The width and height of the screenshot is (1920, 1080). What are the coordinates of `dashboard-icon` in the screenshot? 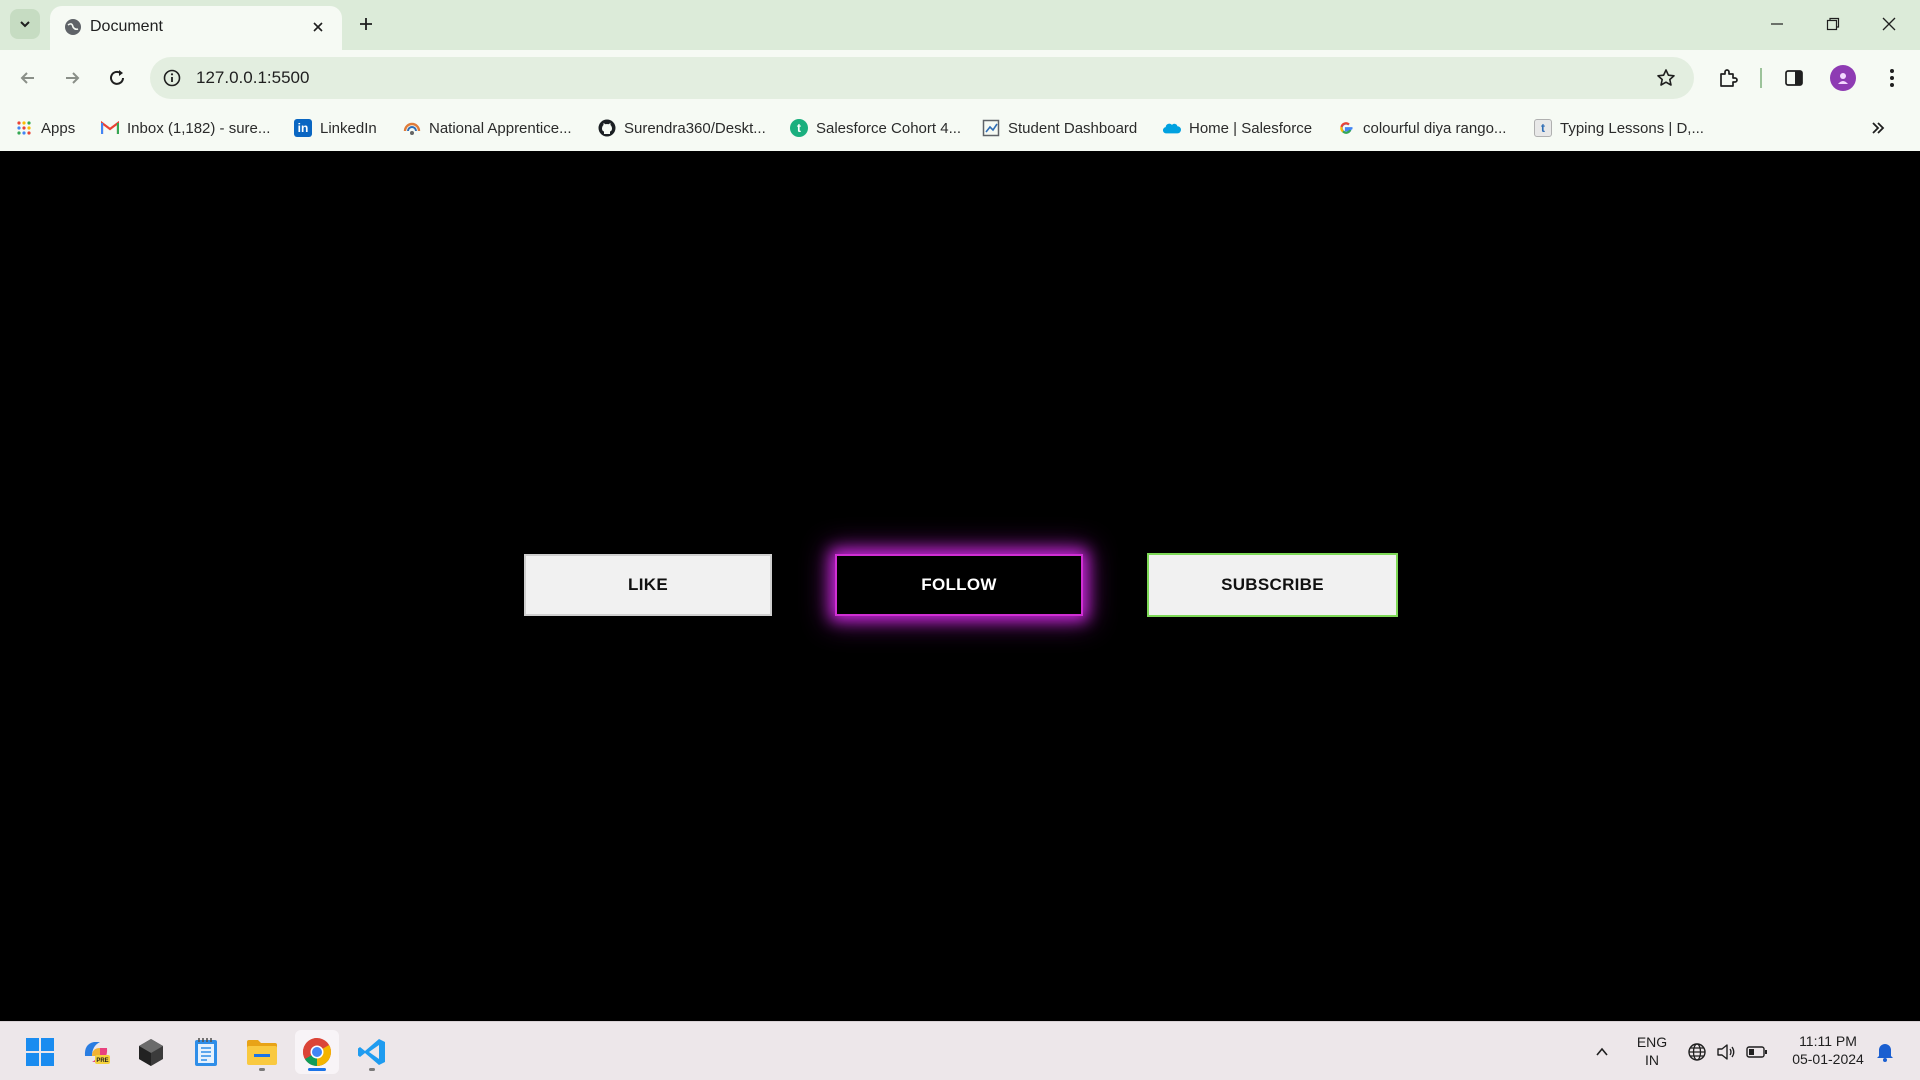 It's located at (991, 128).